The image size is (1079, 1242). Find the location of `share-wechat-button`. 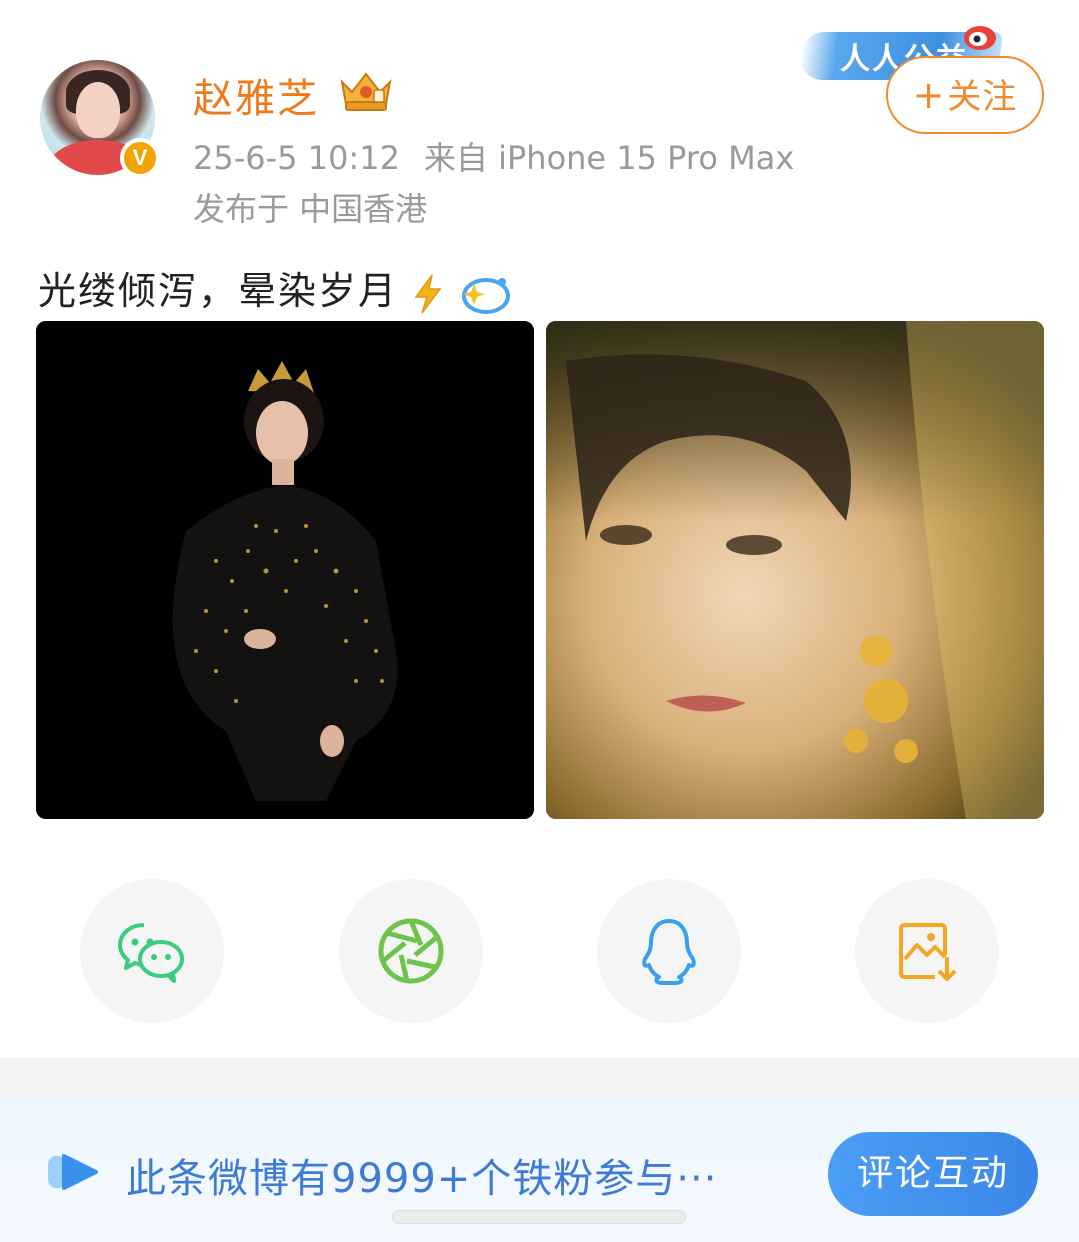

share-wechat-button is located at coordinates (152, 951).